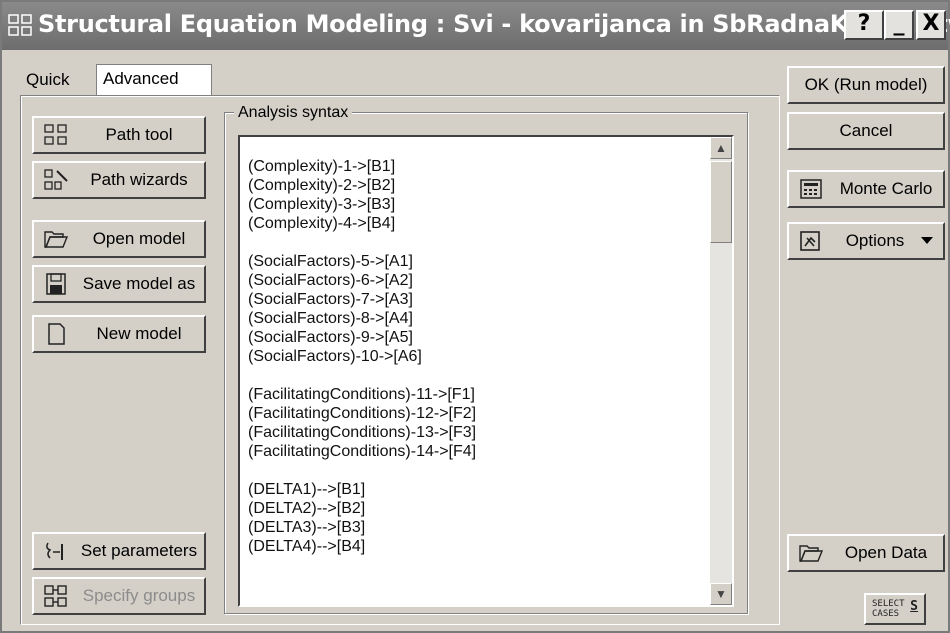  I want to click on monte-carlo-label: Monte Carlo, so click(886, 188).